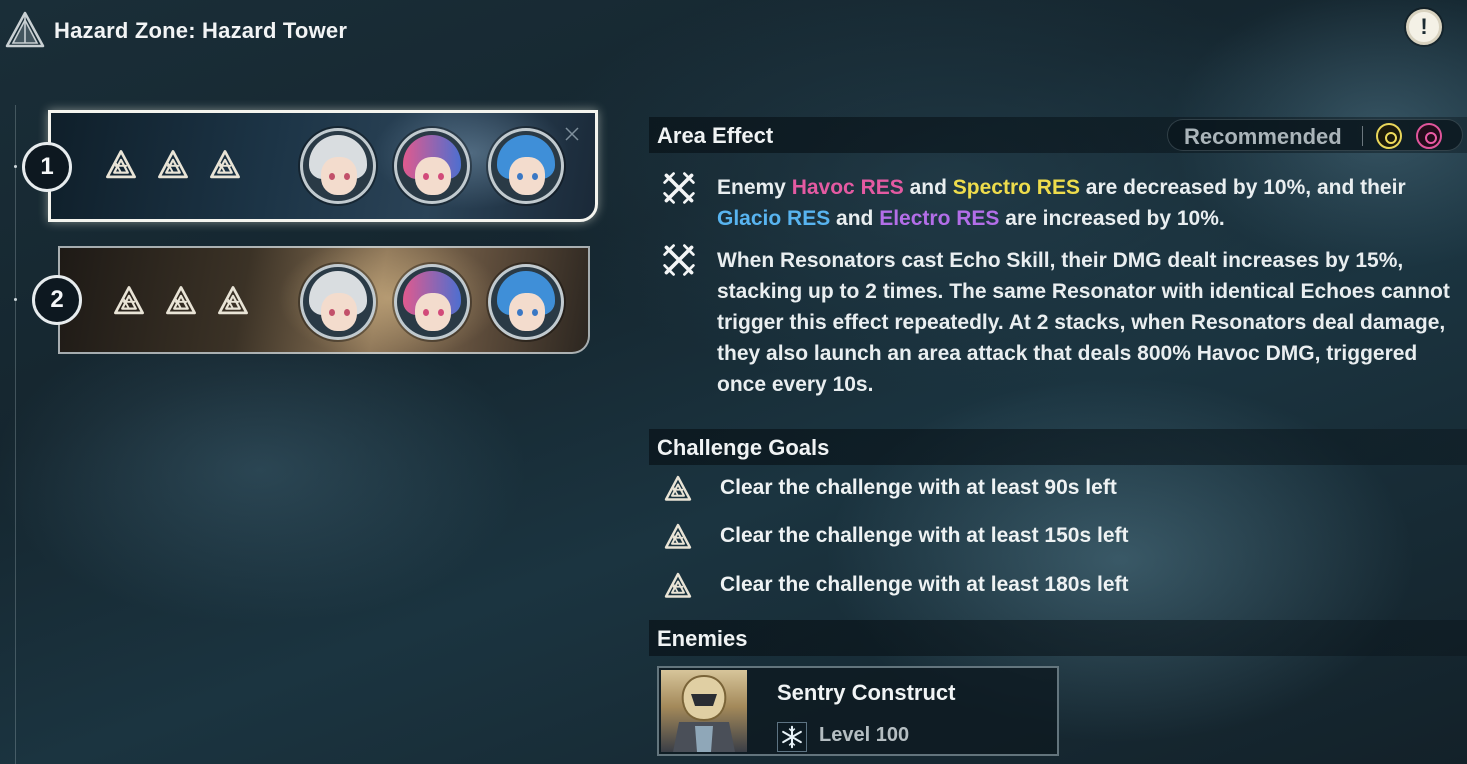 This screenshot has width=1467, height=764. I want to click on stage-card-2: 2, so click(311, 300).